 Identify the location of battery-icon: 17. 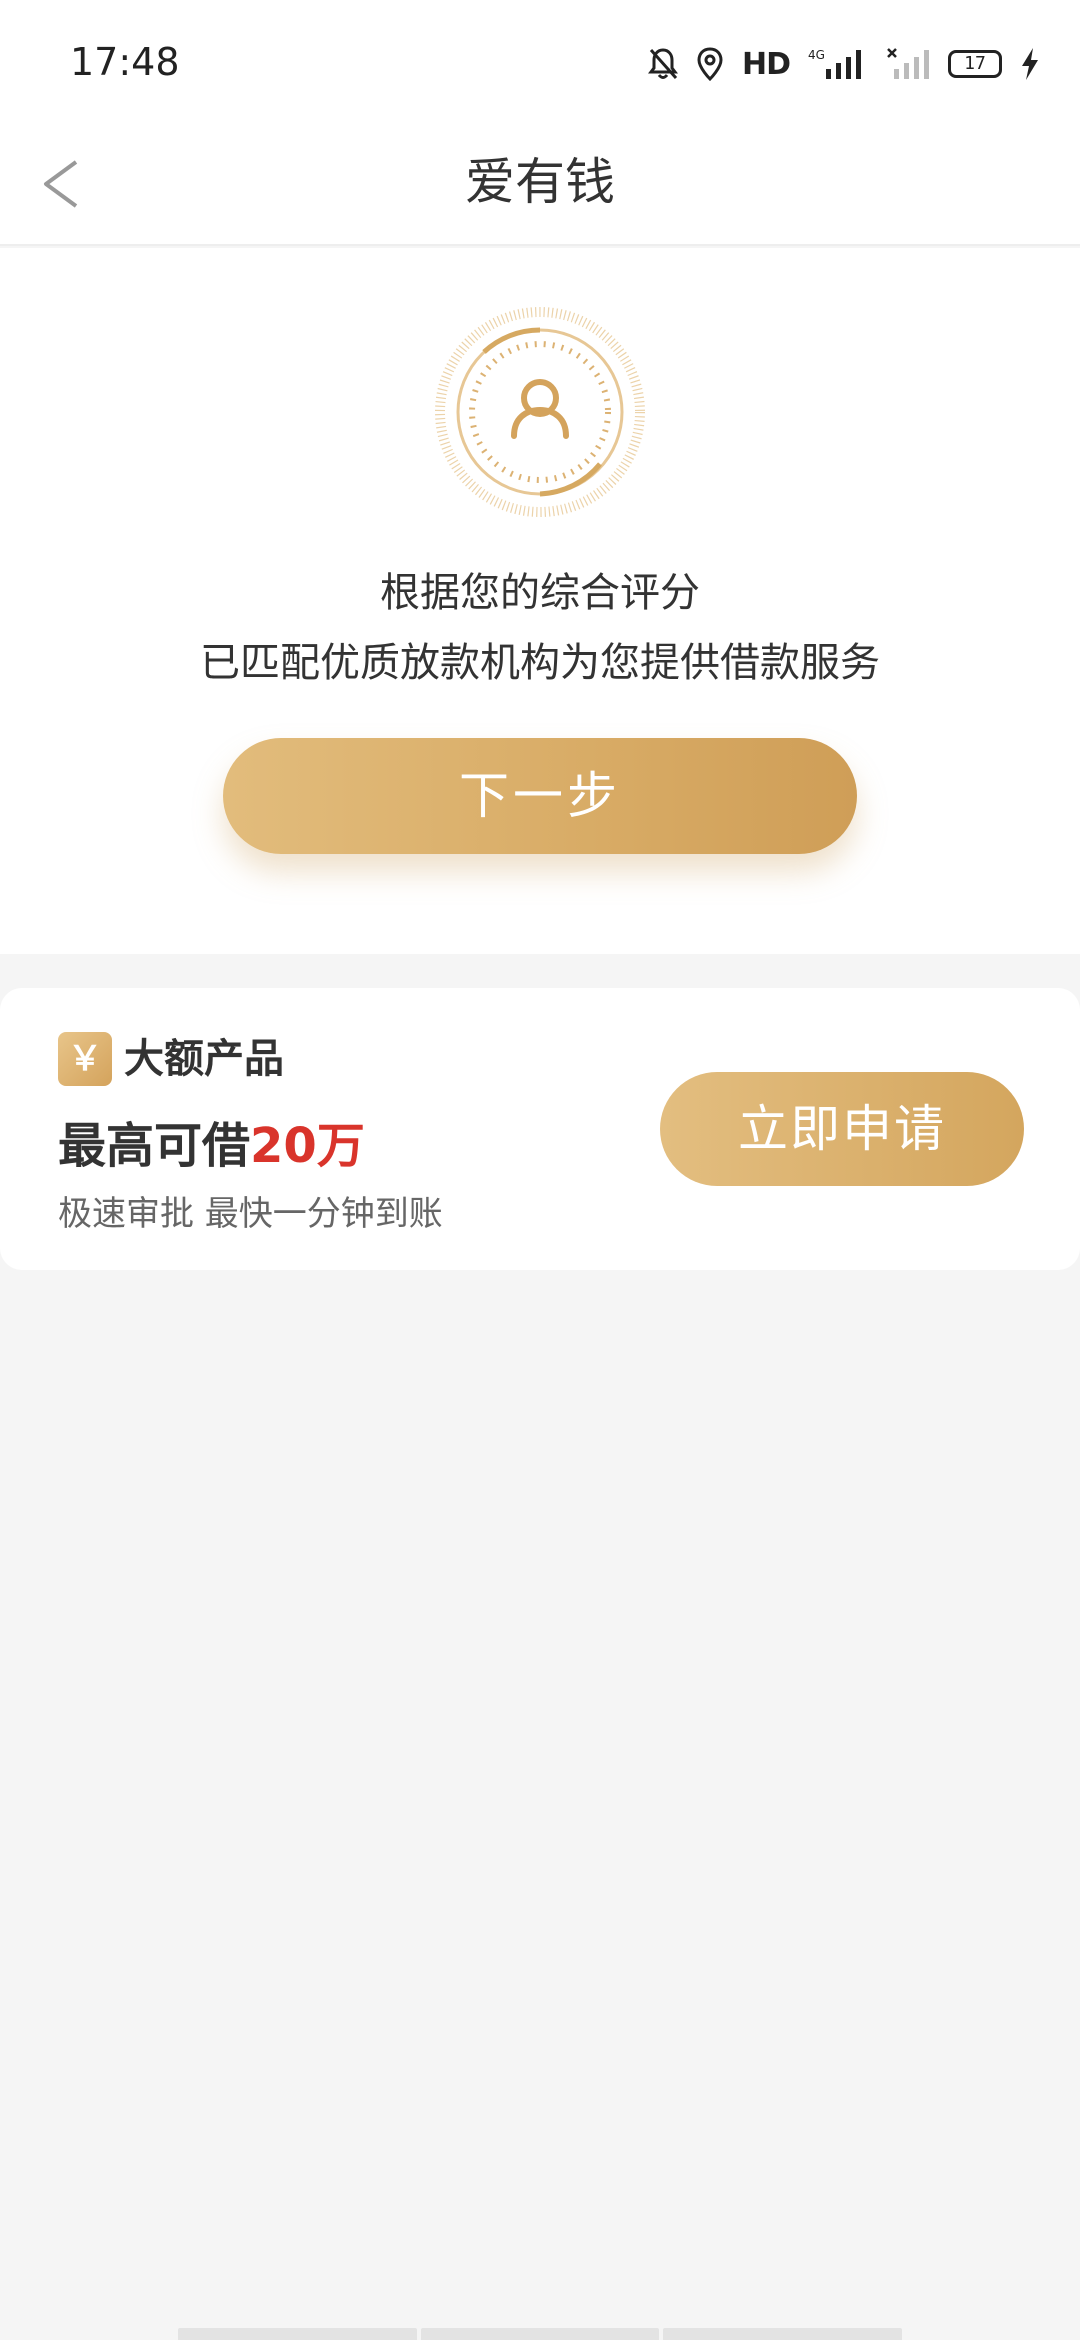
(975, 64).